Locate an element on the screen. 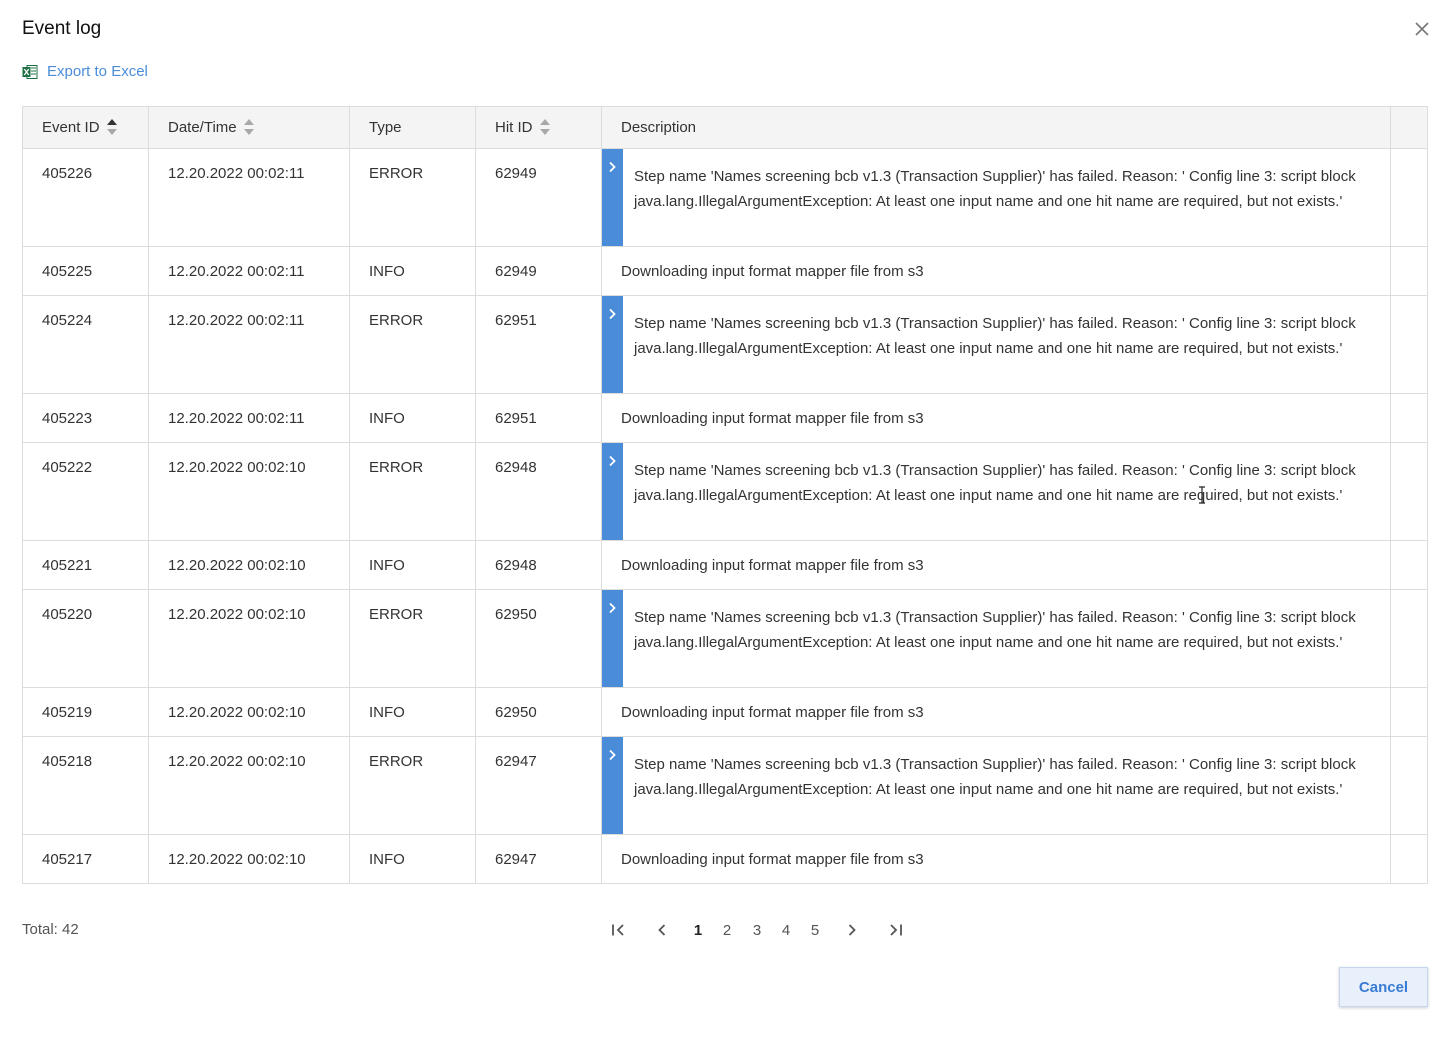 Image resolution: width=1449 pixels, height=1039 pixels. dialog-title: Event log is located at coordinates (62, 28).